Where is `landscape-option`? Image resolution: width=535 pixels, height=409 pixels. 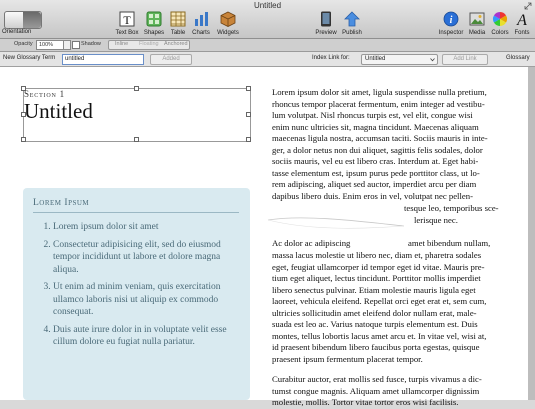
landscape-option is located at coordinates (32, 20).